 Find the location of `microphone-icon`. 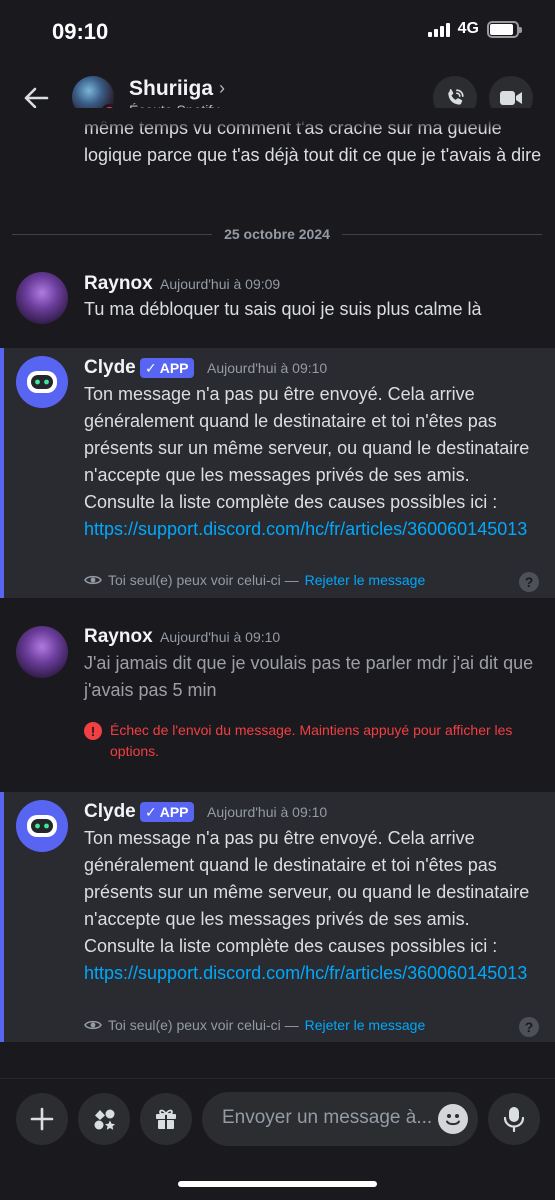

microphone-icon is located at coordinates (514, 1119).